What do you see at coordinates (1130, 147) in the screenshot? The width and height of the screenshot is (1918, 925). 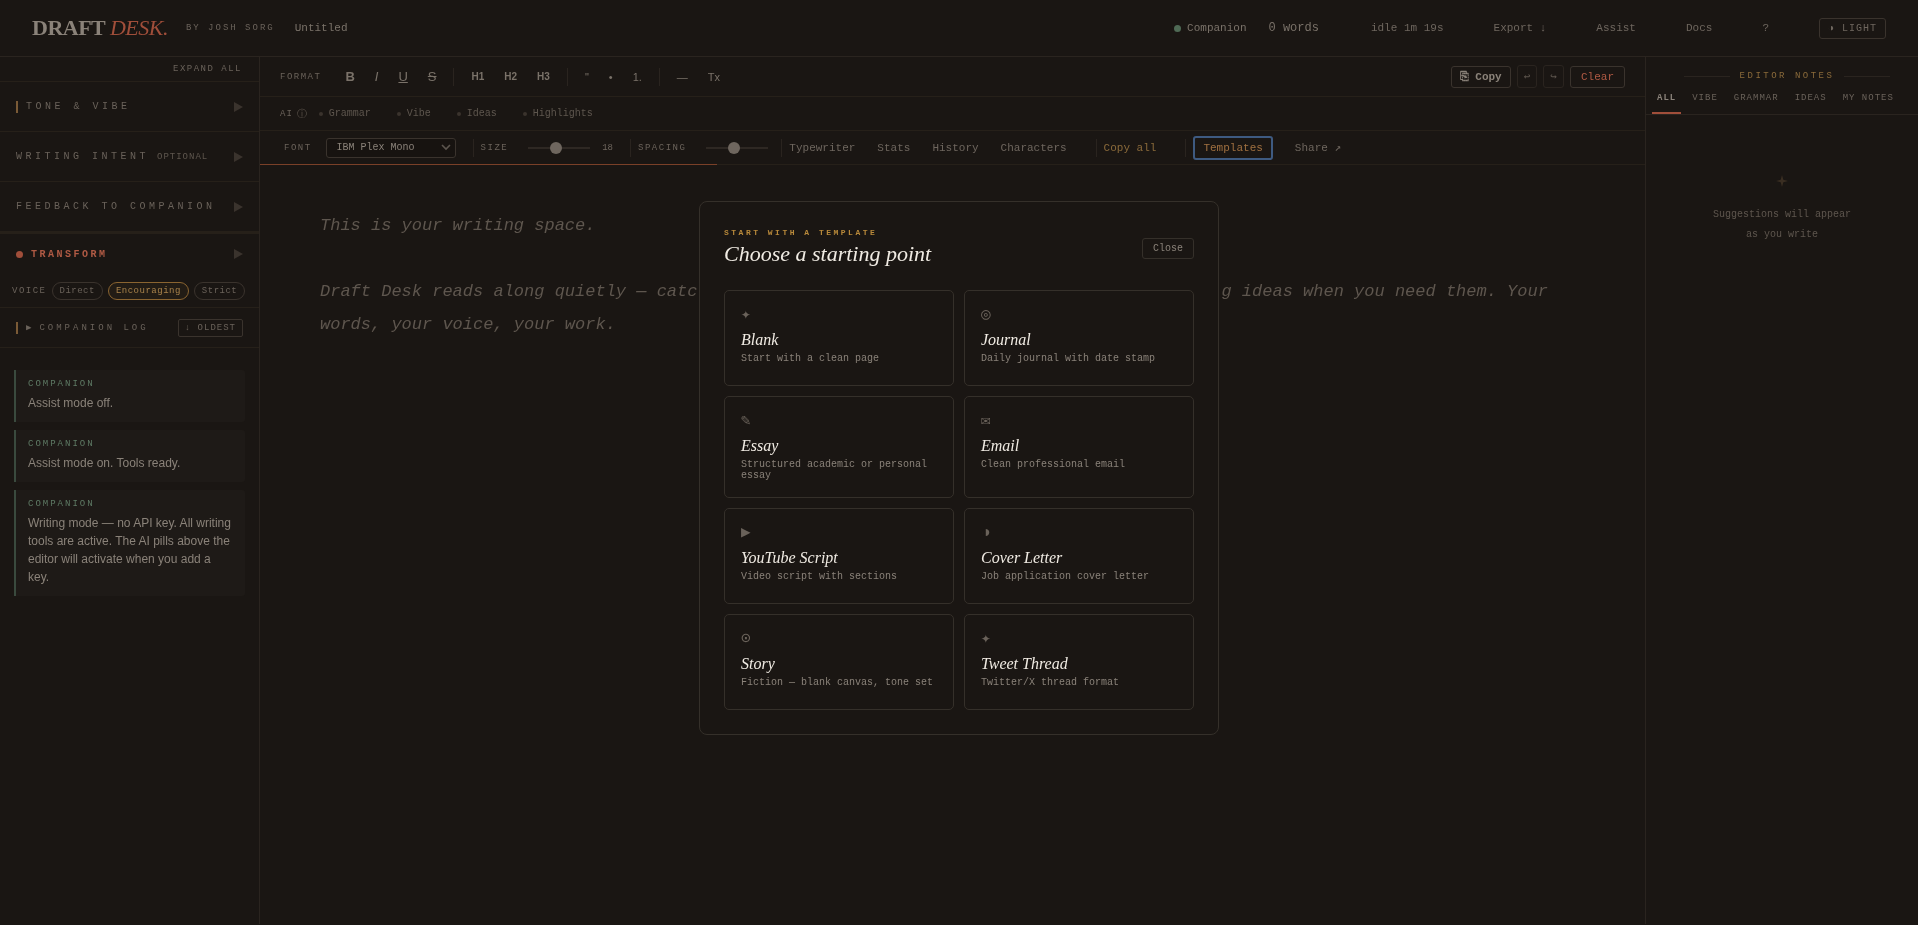 I see `toolbar-button: Copy all` at bounding box center [1130, 147].